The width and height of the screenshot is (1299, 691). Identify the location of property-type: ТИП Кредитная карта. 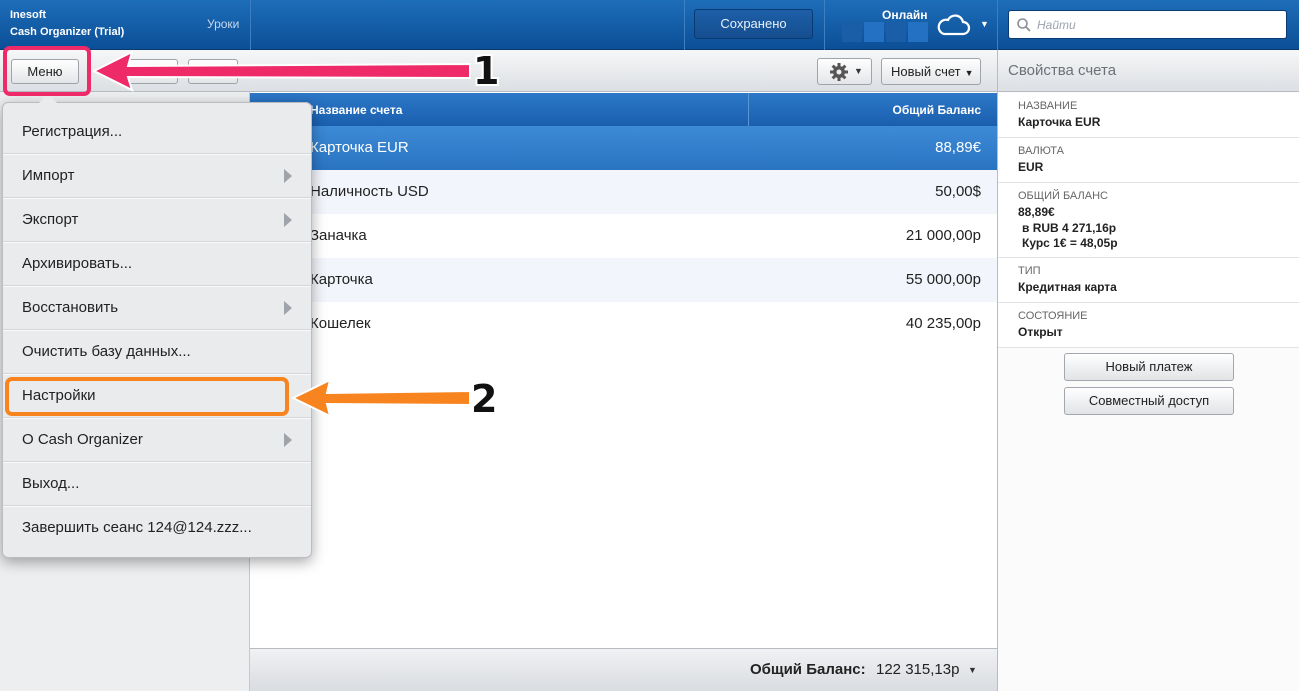
(1148, 280).